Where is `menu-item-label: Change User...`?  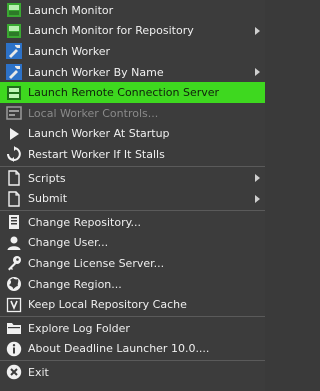 menu-item-label: Change User... is located at coordinates (68, 243).